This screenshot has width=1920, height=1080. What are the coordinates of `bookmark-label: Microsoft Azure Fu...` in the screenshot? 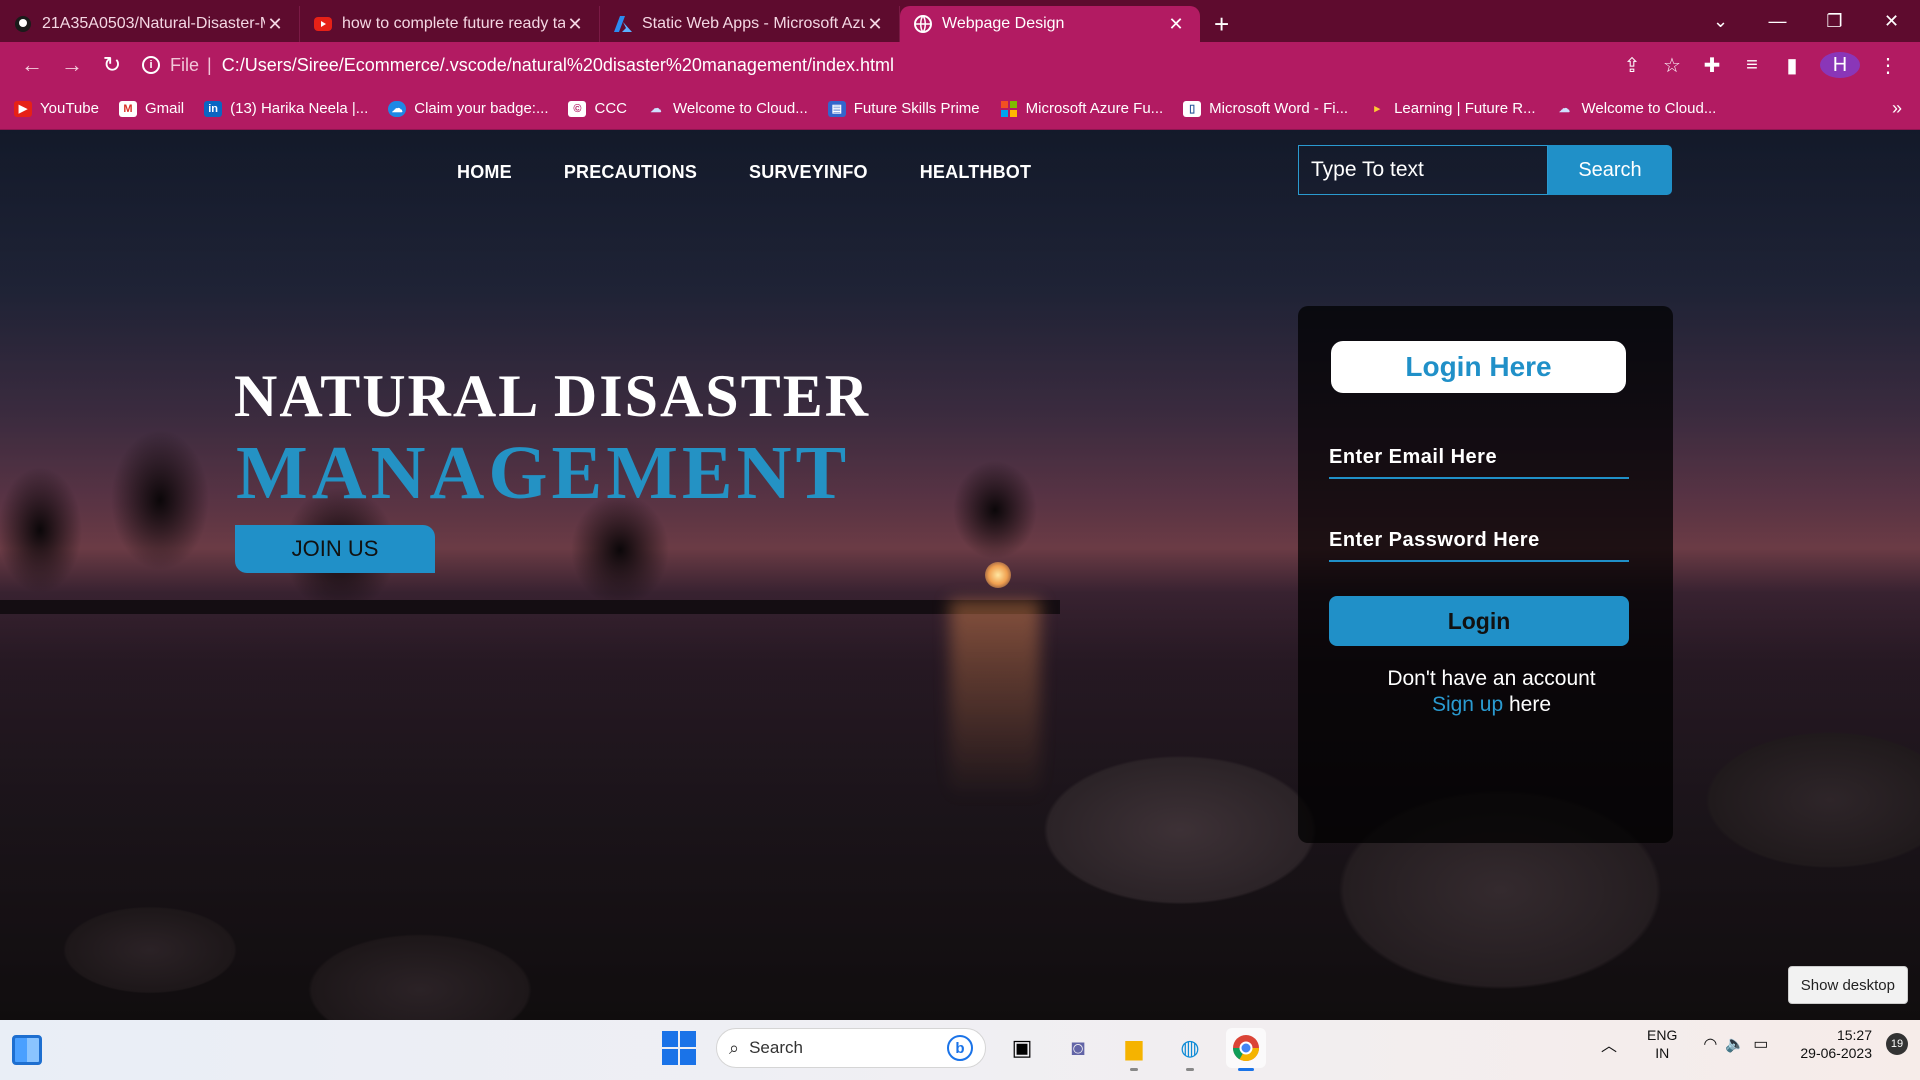 It's located at (1094, 108).